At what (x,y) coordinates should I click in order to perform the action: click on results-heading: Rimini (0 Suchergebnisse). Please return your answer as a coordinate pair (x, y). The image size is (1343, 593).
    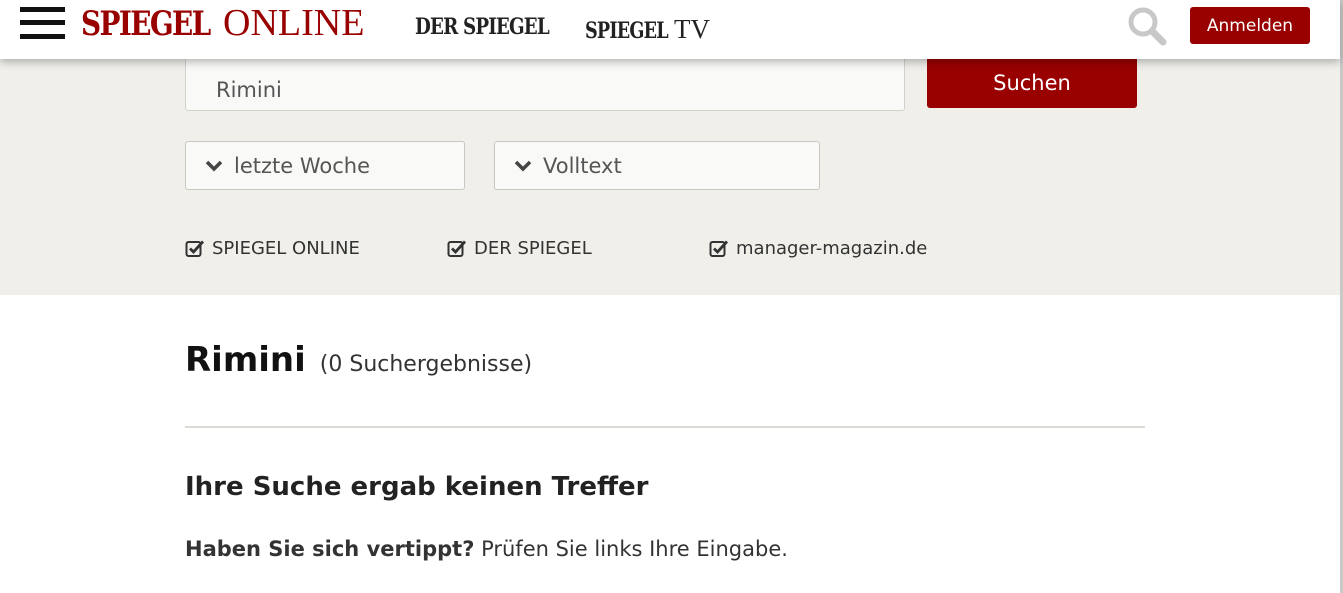
    Looking at the image, I should click on (358, 360).